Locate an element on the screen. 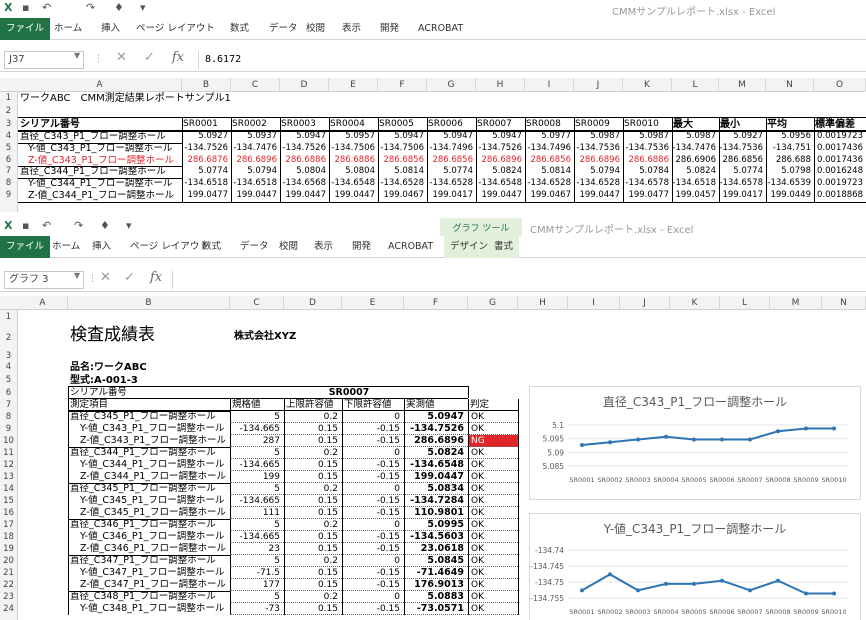 The image size is (866, 620). value-cell: -134.6548 is located at coordinates (500, 183).